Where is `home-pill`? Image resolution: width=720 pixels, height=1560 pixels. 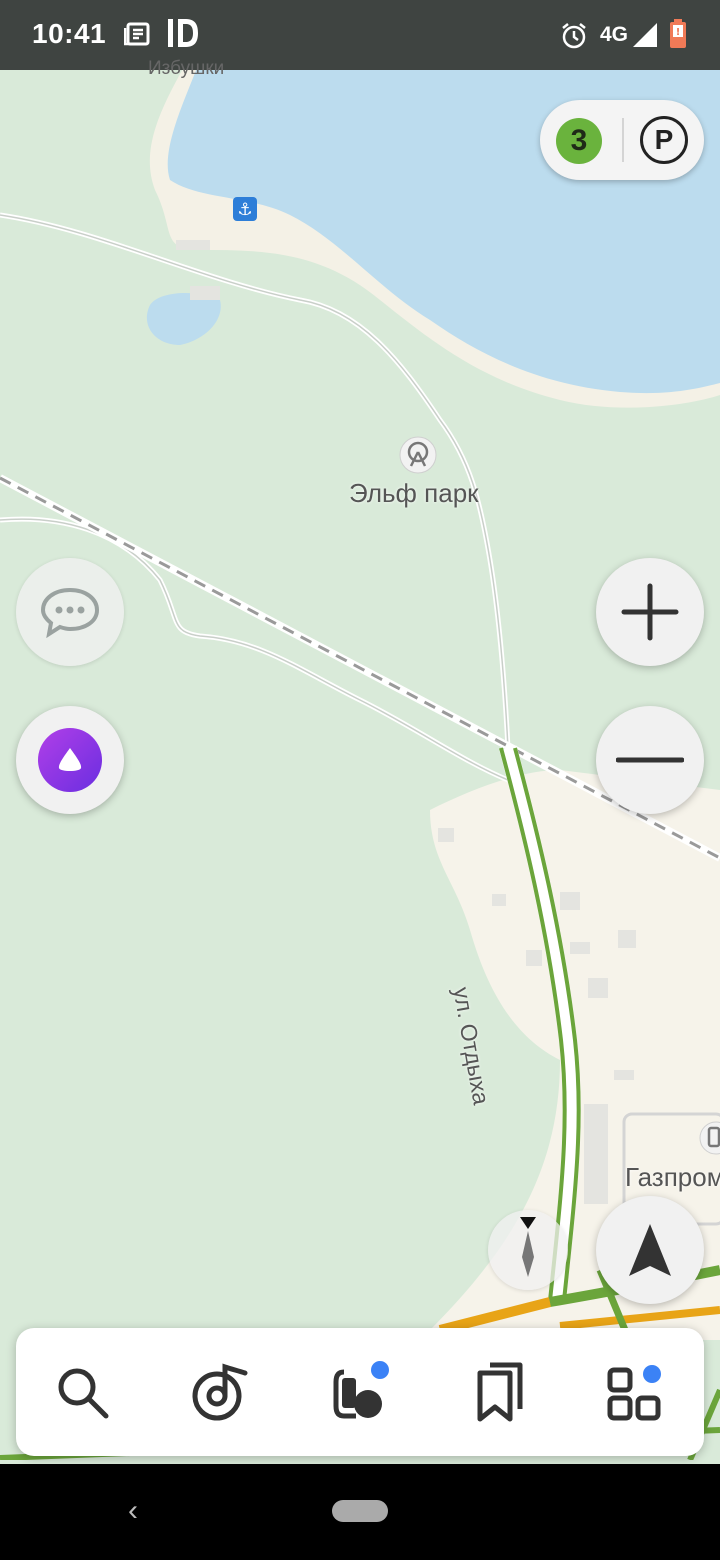
home-pill is located at coordinates (360, 1511).